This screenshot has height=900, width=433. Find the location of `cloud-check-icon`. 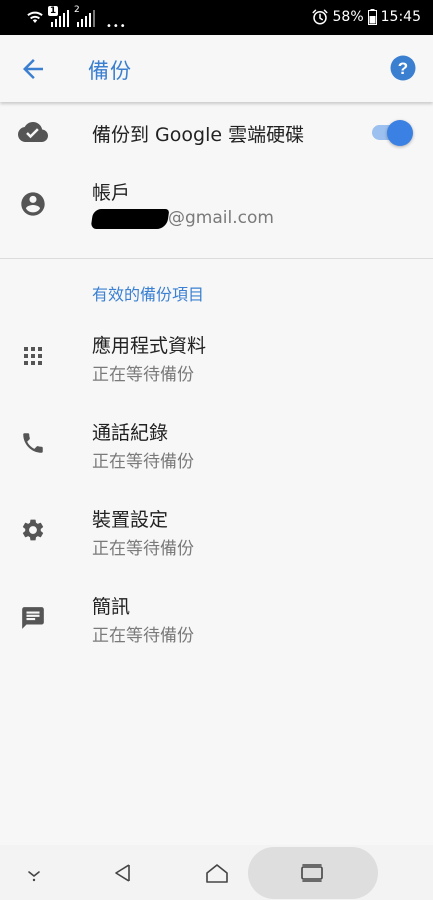

cloud-check-icon is located at coordinates (33, 132).